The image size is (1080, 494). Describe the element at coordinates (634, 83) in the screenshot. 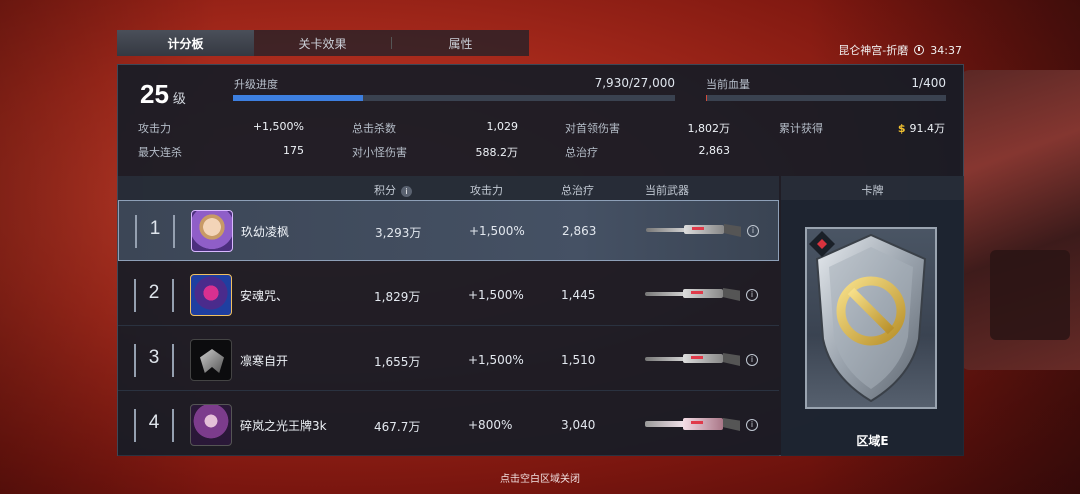

I see `upgrade-progress-value: 7,930/27,000` at that location.